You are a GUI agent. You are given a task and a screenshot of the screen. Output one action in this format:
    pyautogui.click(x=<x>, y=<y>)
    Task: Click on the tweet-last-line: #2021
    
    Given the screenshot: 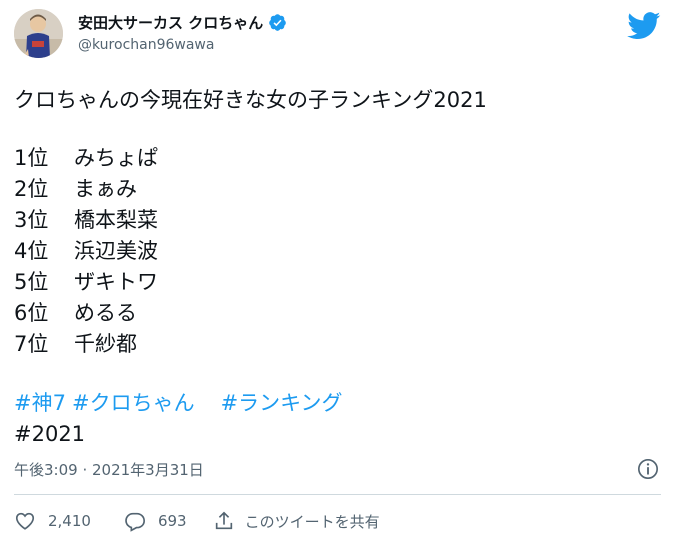 What is the action you would take?
    pyautogui.click(x=50, y=434)
    